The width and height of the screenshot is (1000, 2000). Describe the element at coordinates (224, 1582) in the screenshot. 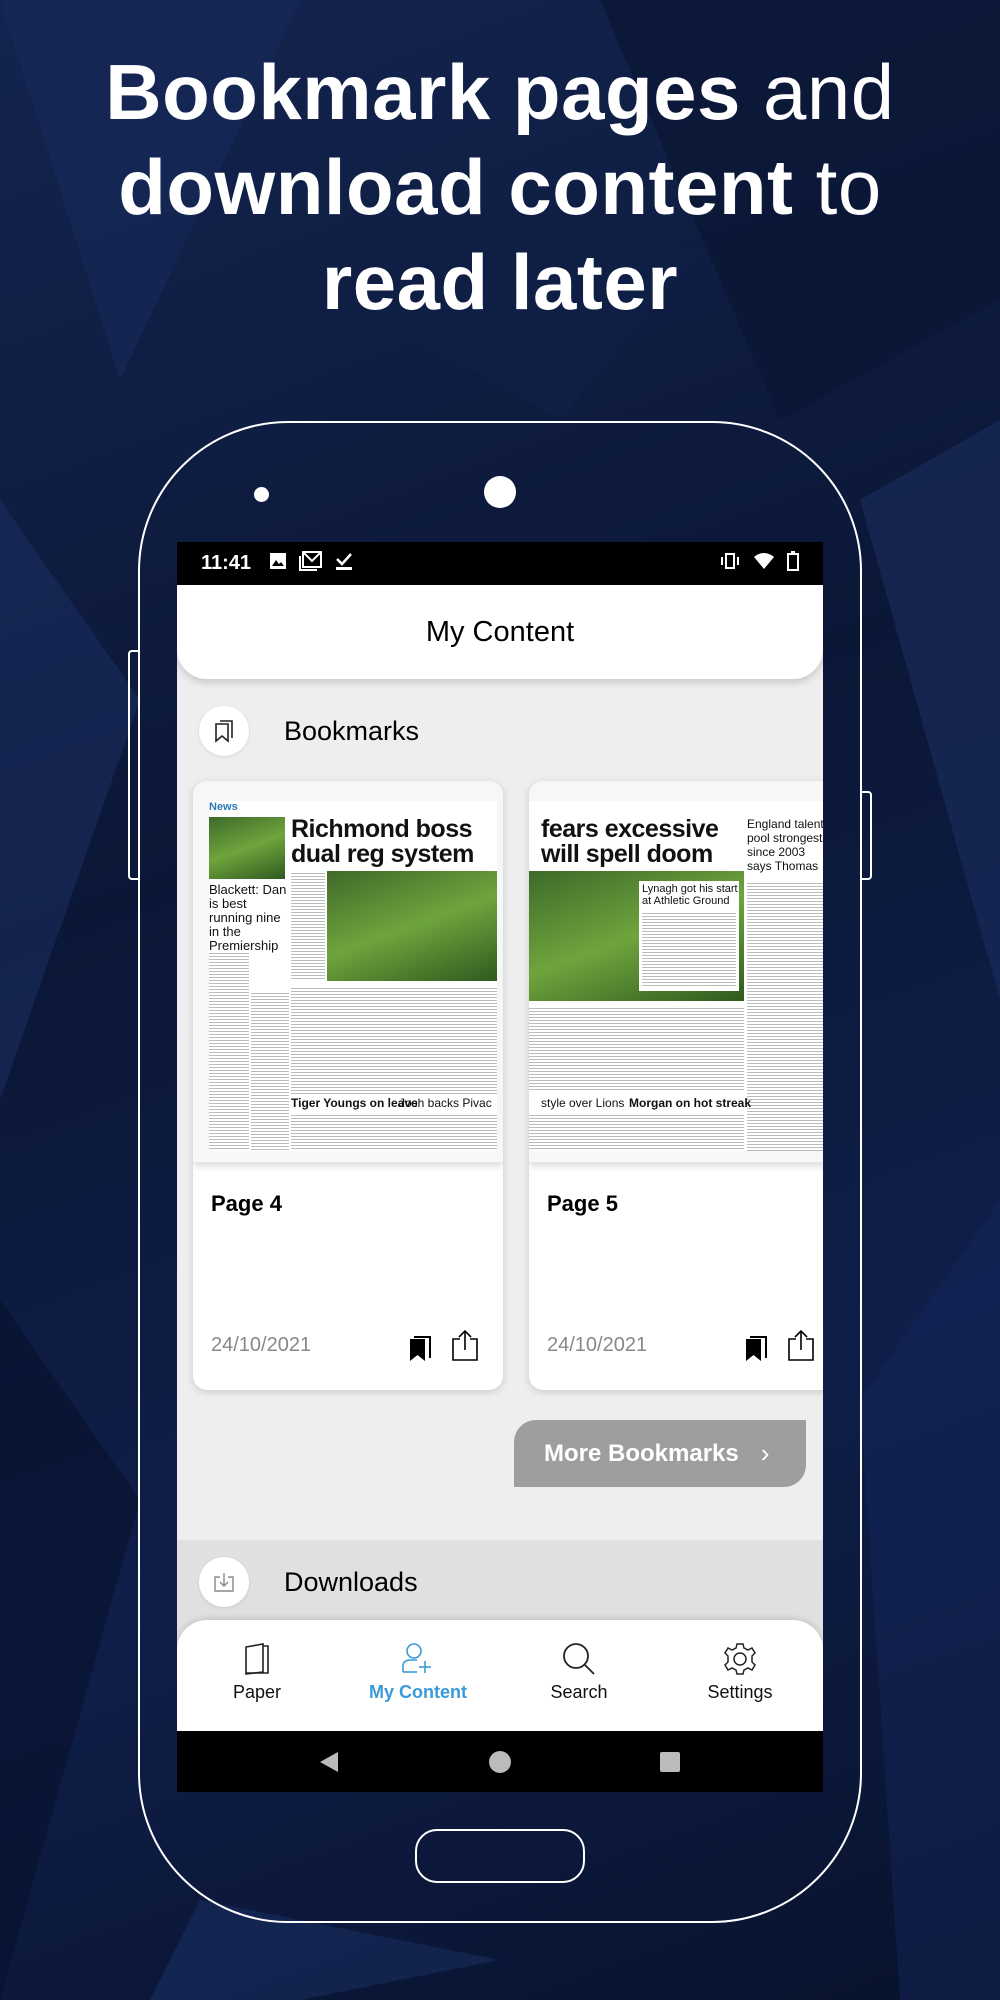

I see `download-icon` at that location.